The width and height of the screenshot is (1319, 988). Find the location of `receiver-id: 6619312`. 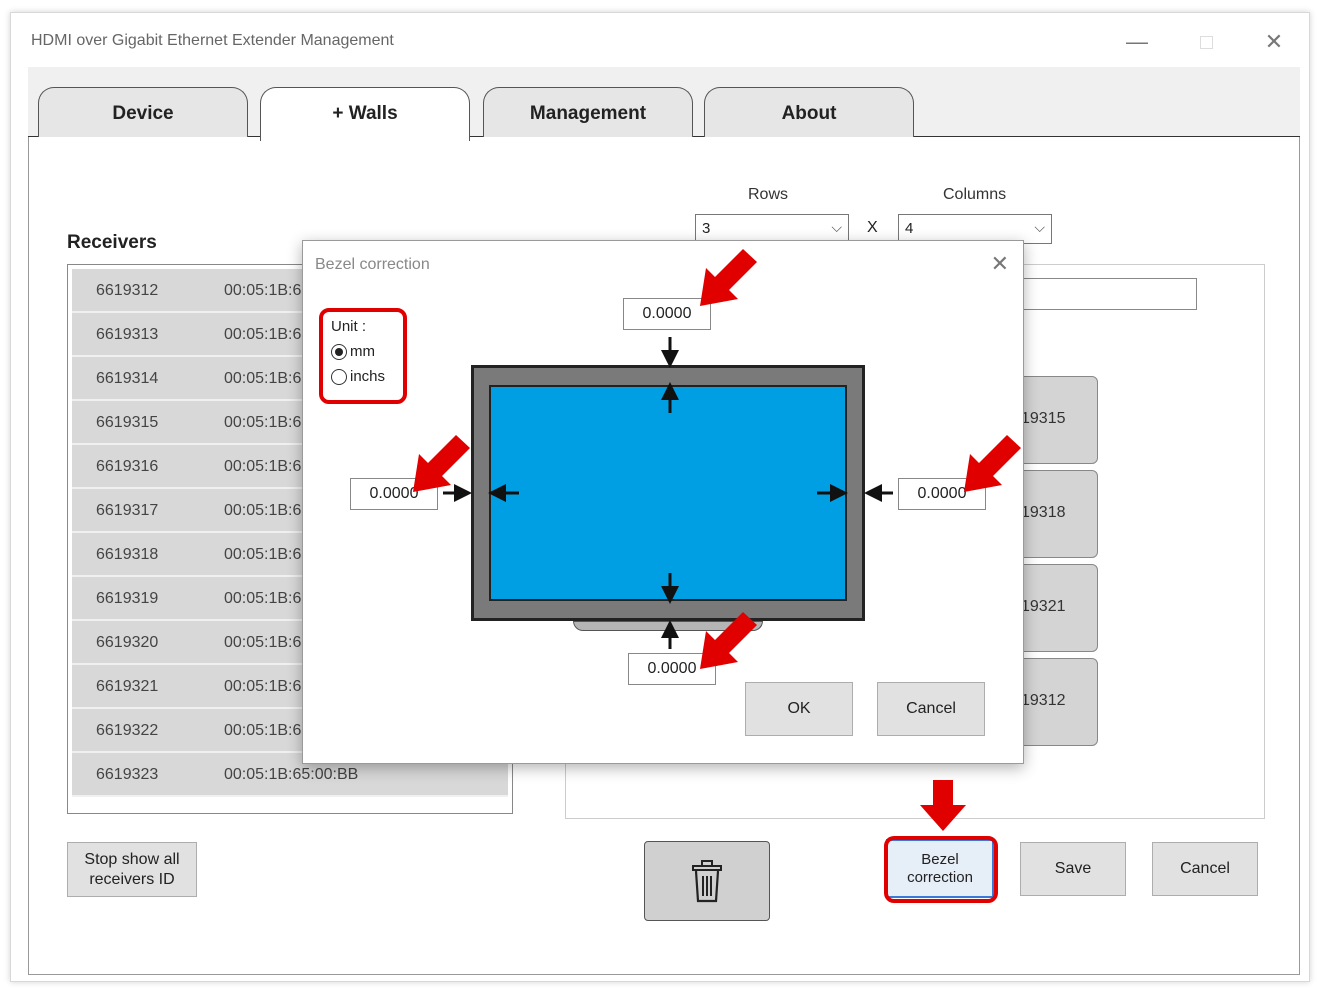

receiver-id: 6619312 is located at coordinates (127, 290).